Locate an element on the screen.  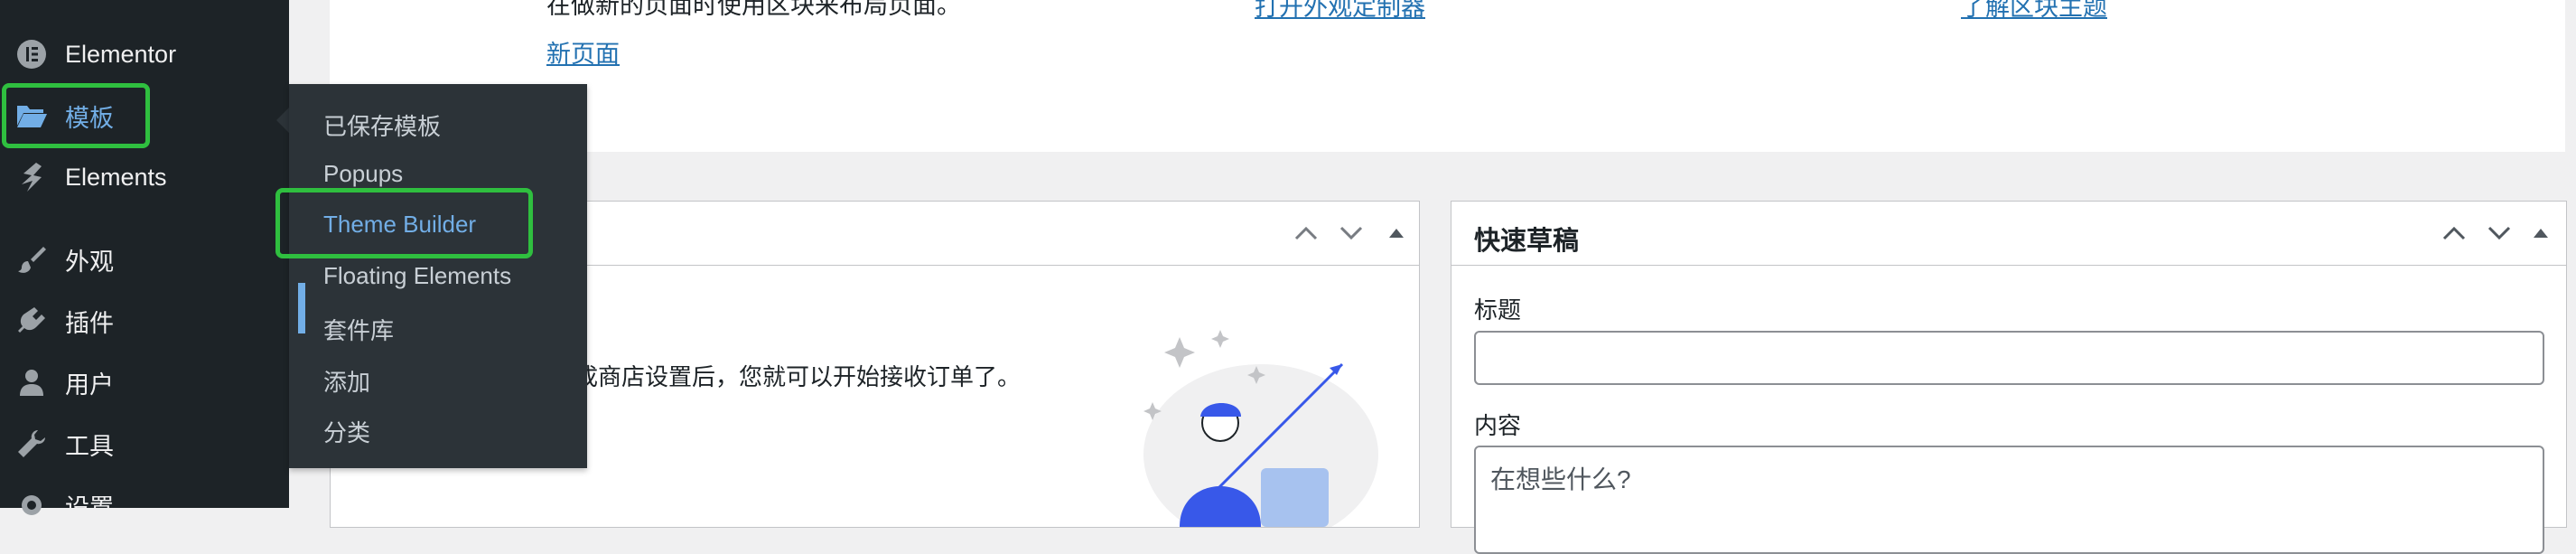
submenu-floating-elements: Floating Elements is located at coordinates (417, 276).